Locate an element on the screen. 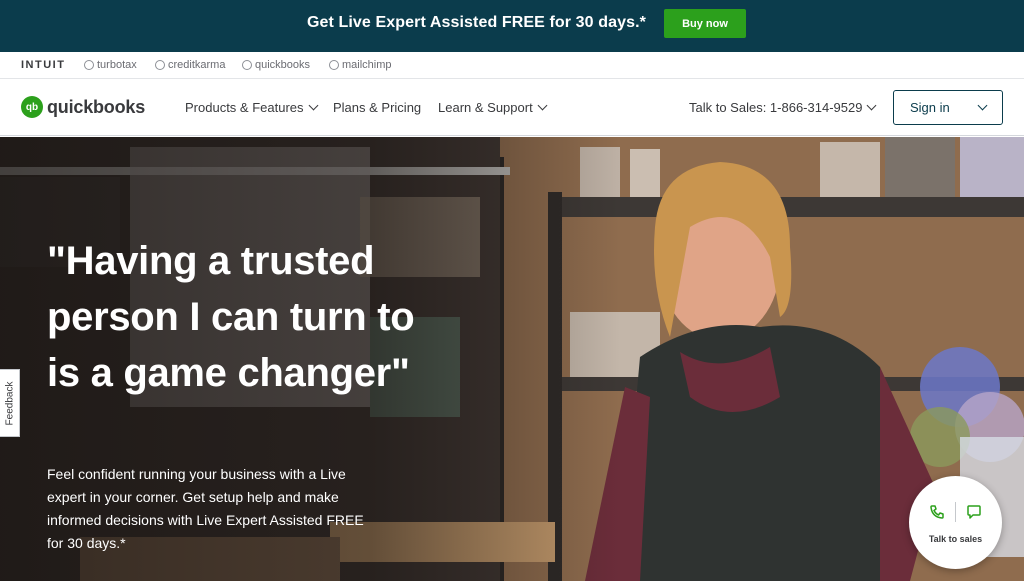 This screenshot has height=581, width=1024. feedback-label: Feedback is located at coordinates (10, 403).